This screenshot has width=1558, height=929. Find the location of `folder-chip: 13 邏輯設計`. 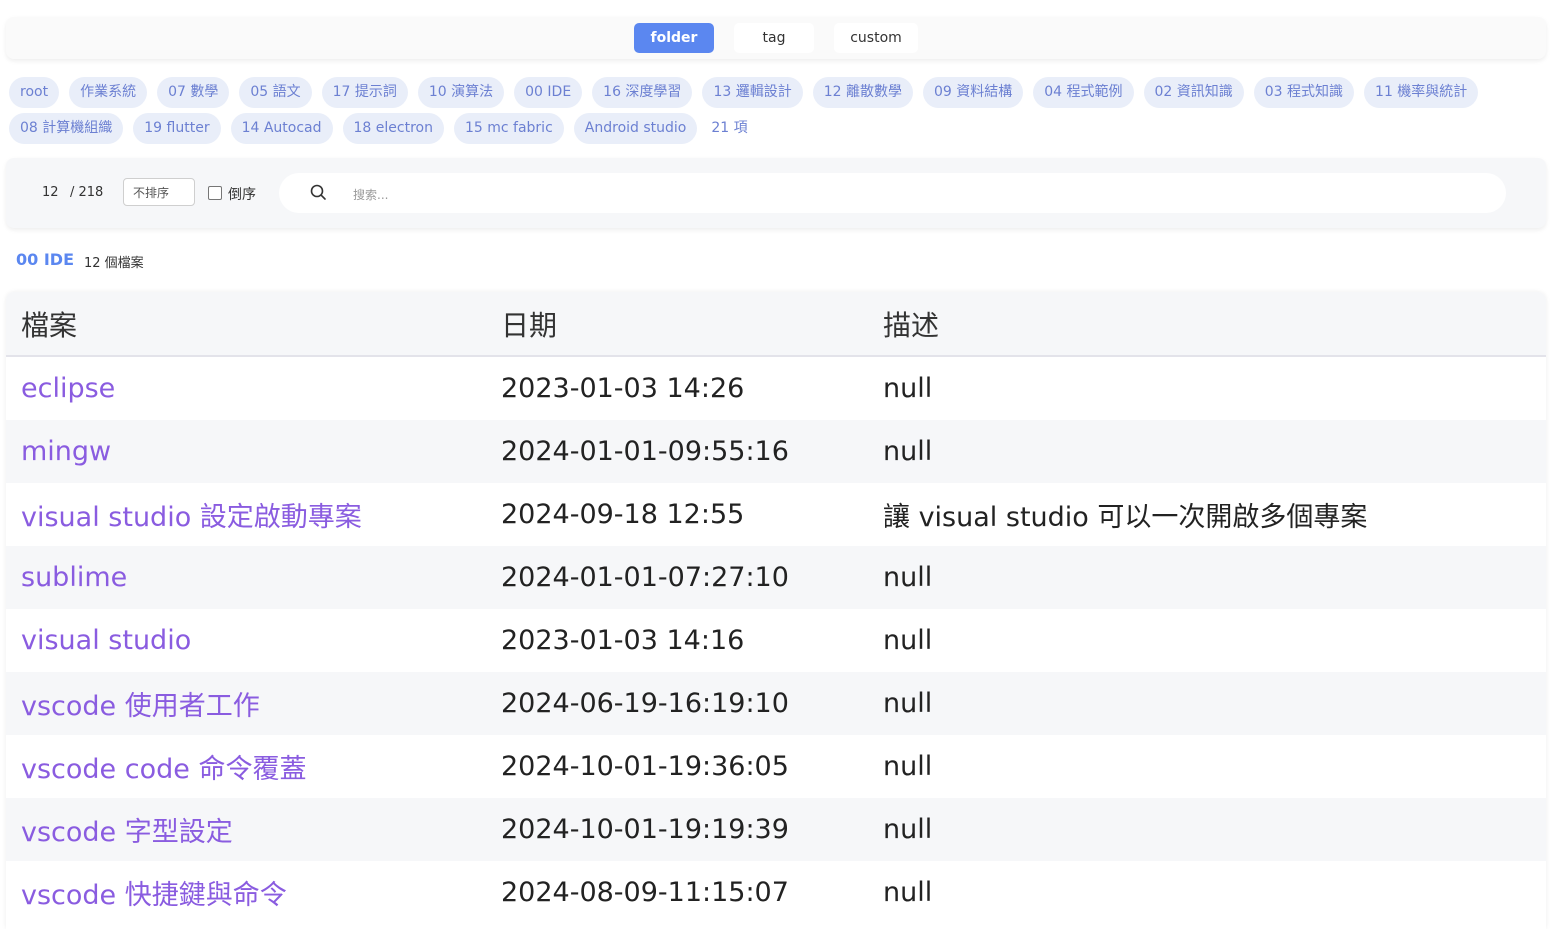

folder-chip: 13 邏輯設計 is located at coordinates (752, 92).